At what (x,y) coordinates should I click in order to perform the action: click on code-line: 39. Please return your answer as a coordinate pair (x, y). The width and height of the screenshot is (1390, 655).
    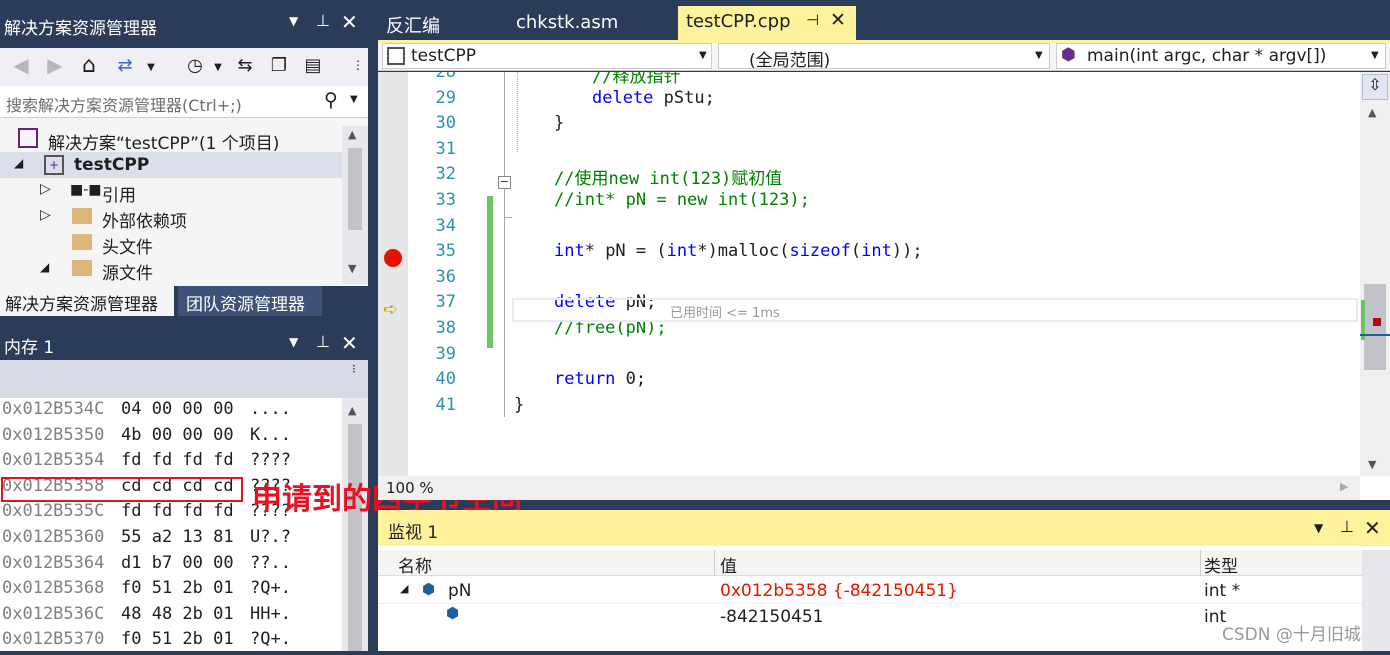
    Looking at the image, I should click on (869, 357).